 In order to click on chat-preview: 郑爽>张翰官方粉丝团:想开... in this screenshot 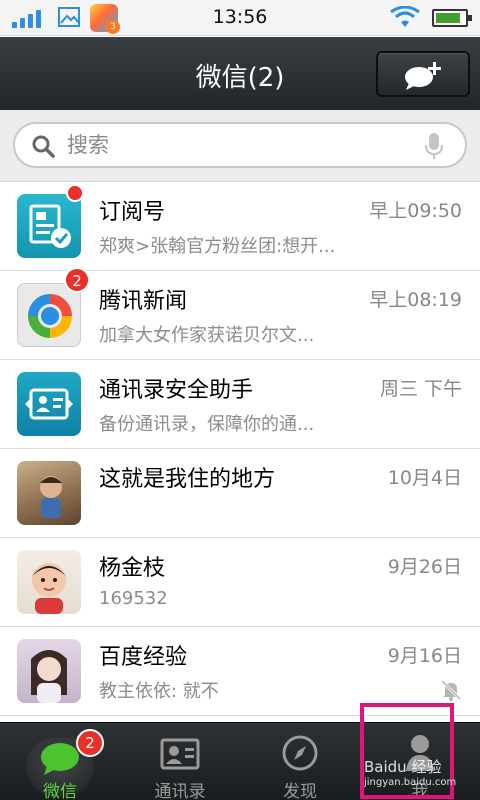, I will do `click(217, 246)`.